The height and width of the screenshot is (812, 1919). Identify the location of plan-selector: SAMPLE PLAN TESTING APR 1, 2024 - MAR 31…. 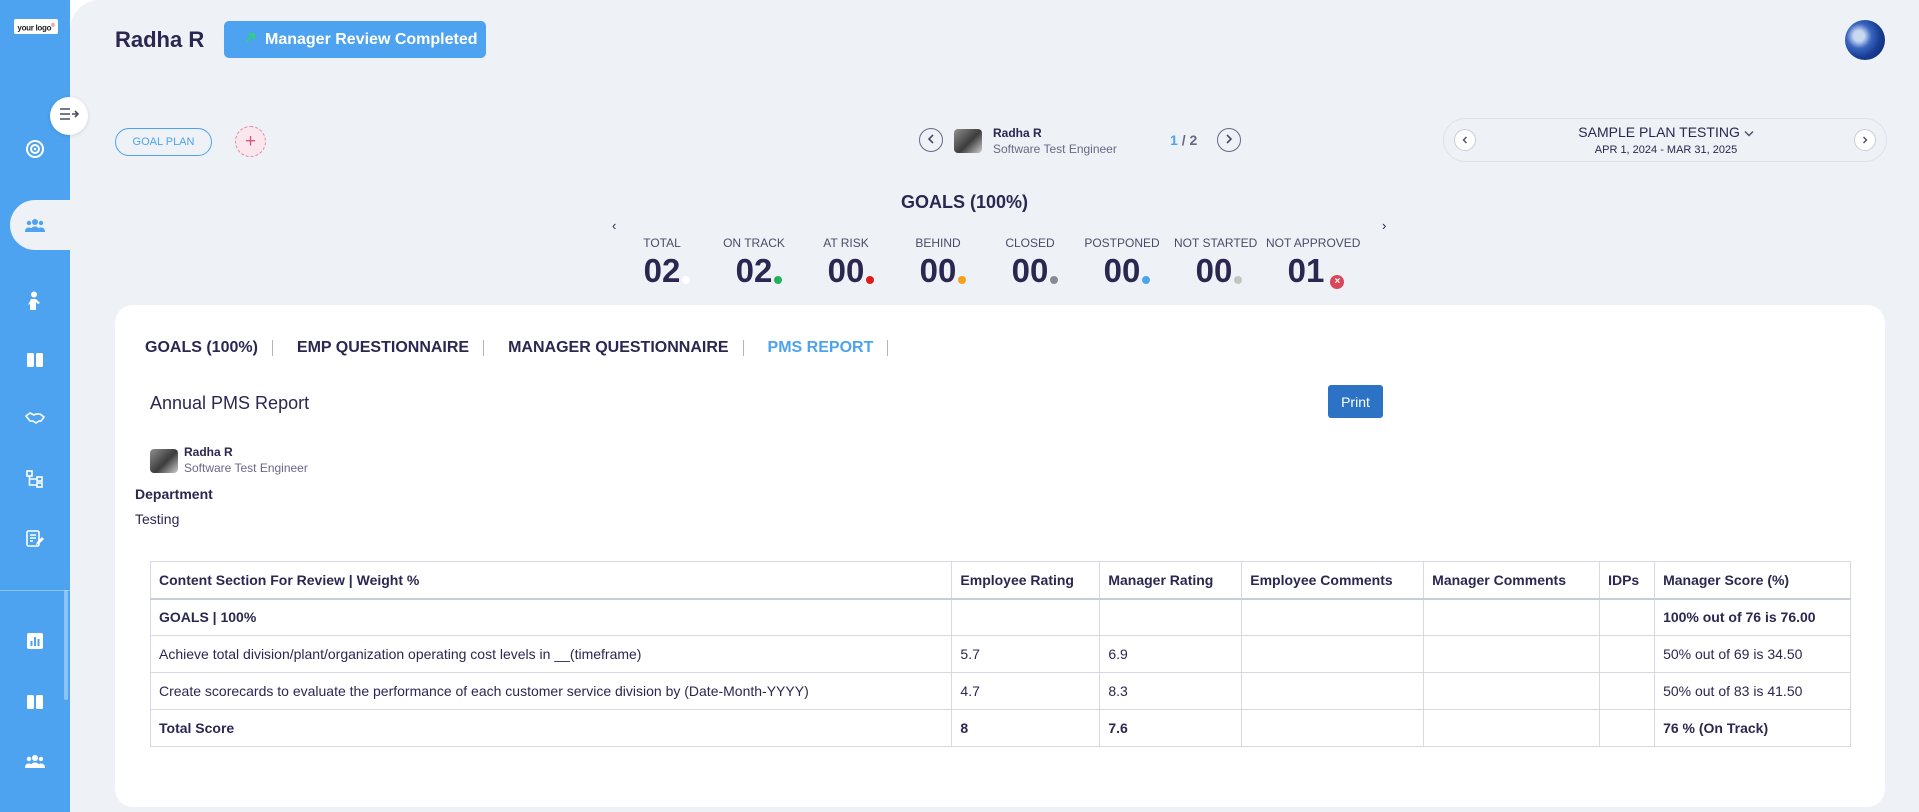
(1665, 140).